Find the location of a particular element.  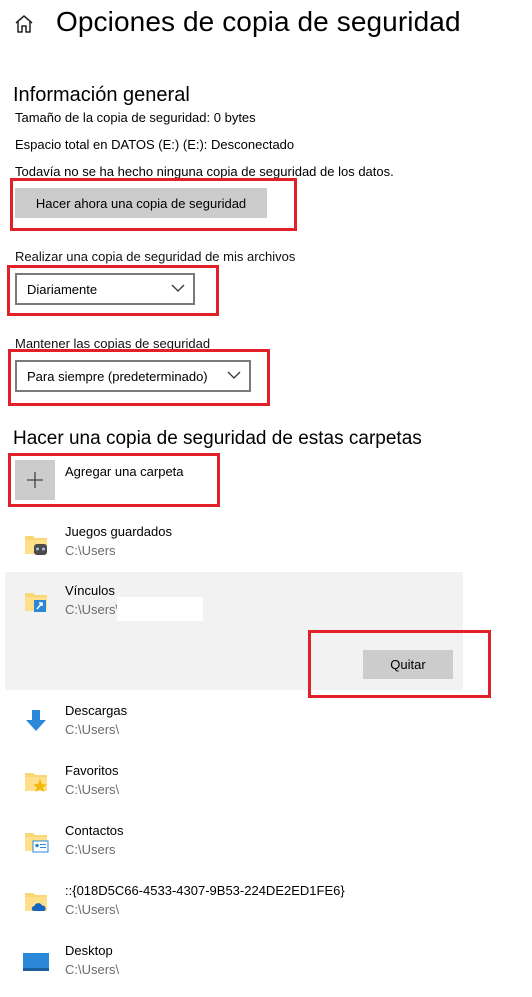

frequency-select: Diariamente is located at coordinates (105, 289).